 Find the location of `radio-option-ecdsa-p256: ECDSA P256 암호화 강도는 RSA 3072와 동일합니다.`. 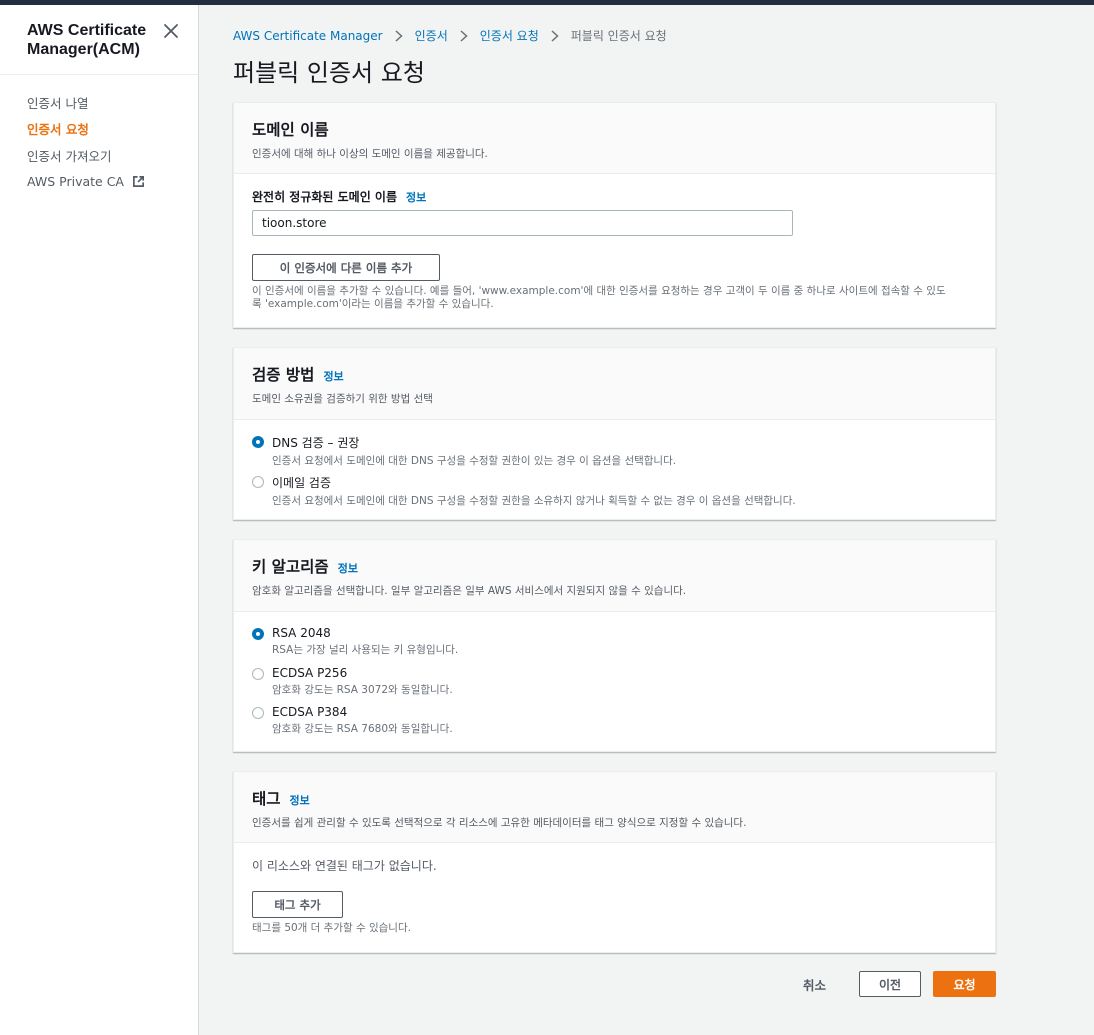

radio-option-ecdsa-p256: ECDSA P256 암호화 강도는 RSA 3072와 동일합니다. is located at coordinates (352, 681).